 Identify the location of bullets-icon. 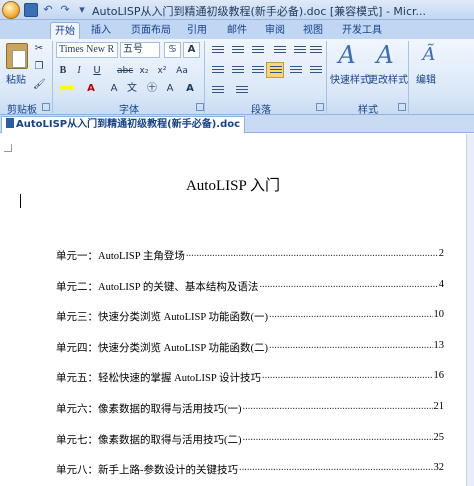
(217, 50).